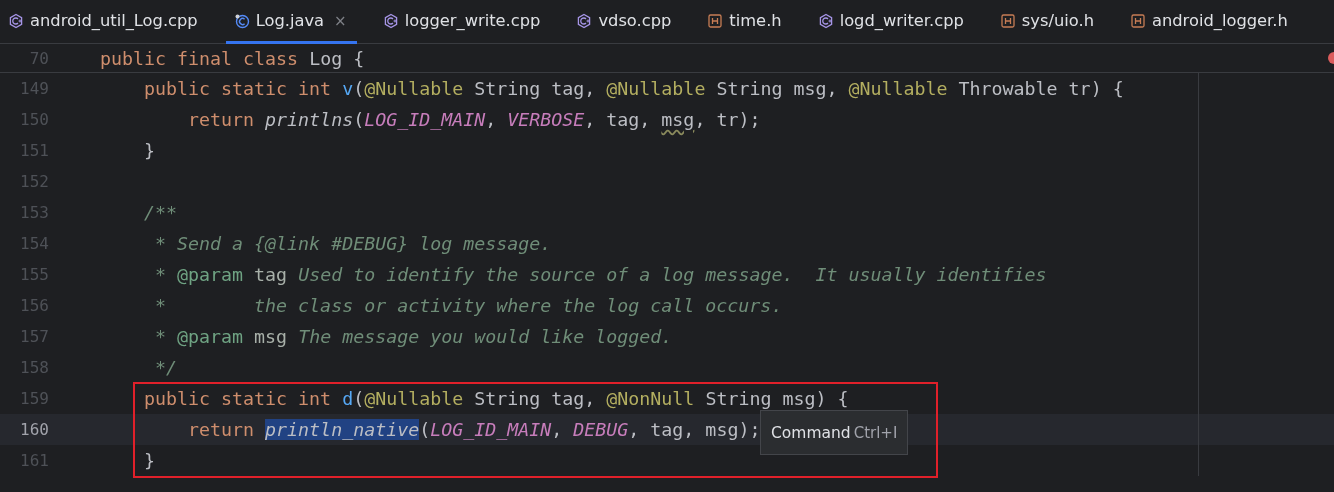 Image resolution: width=1334 pixels, height=492 pixels. What do you see at coordinates (496, 398) in the screenshot?
I see `code-line: public static int d(@Nullable String tag, @NonNull String msg) {` at bounding box center [496, 398].